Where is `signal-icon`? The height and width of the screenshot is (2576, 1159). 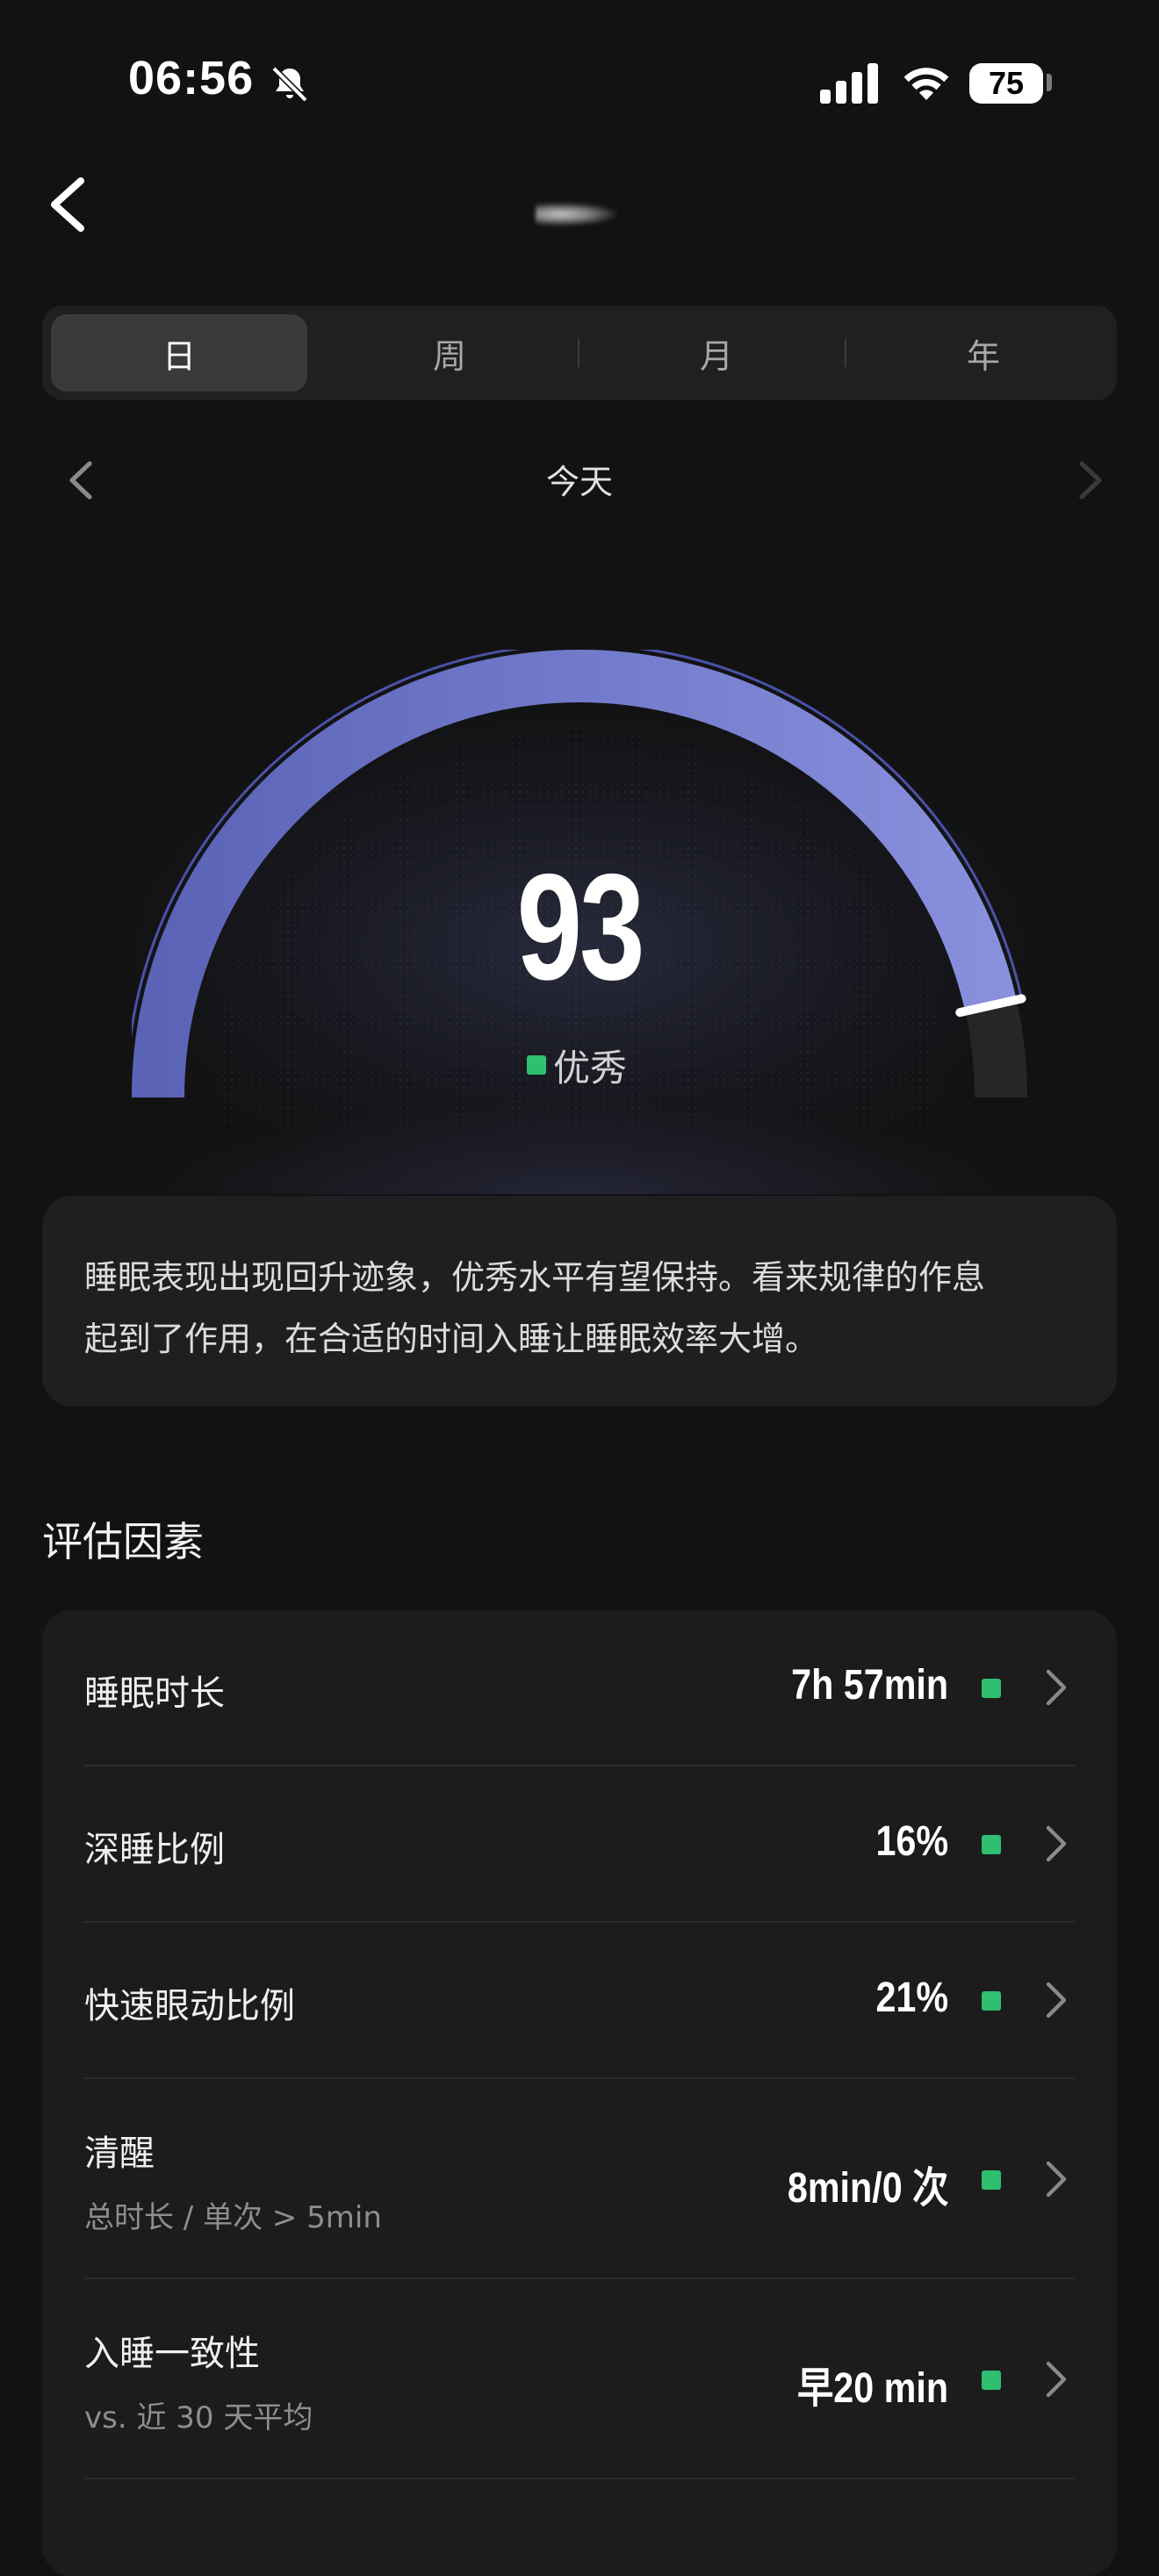
signal-icon is located at coordinates (849, 83).